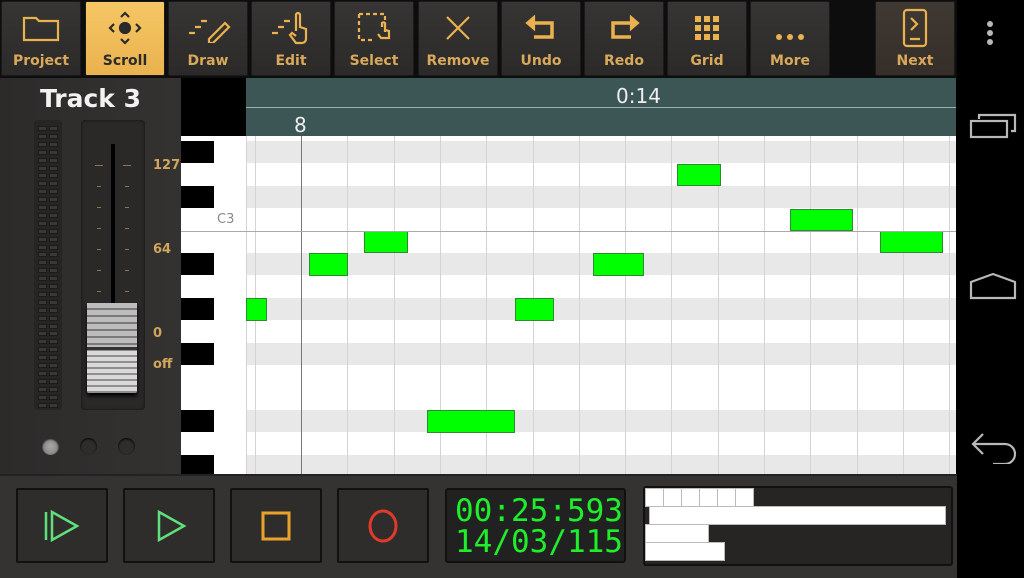 This screenshot has height=578, width=1024. I want to click on position-readout: 14/03/115, so click(539, 542).